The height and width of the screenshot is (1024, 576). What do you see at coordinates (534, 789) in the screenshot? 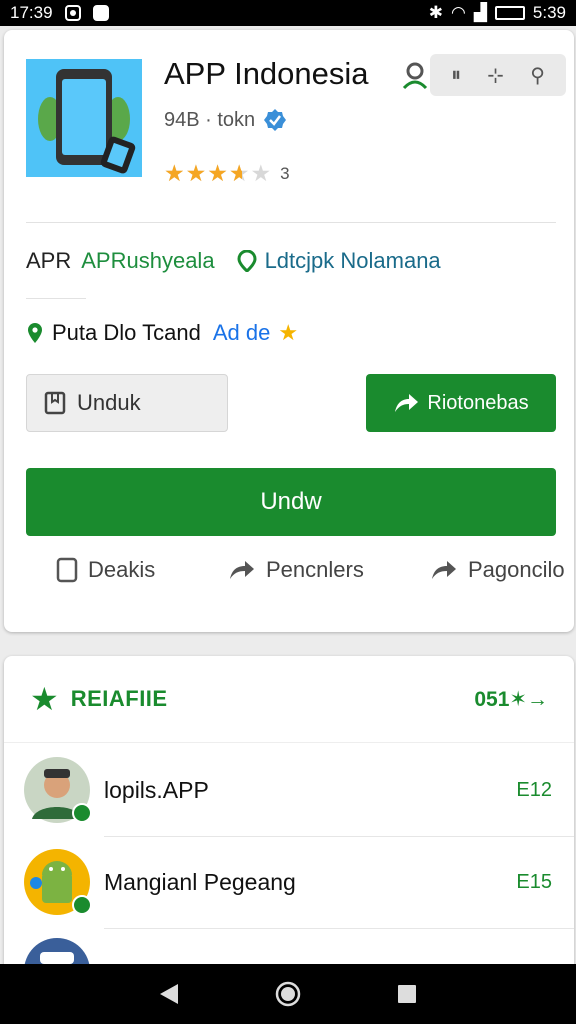
I see `list-item-value: E12` at bounding box center [534, 789].